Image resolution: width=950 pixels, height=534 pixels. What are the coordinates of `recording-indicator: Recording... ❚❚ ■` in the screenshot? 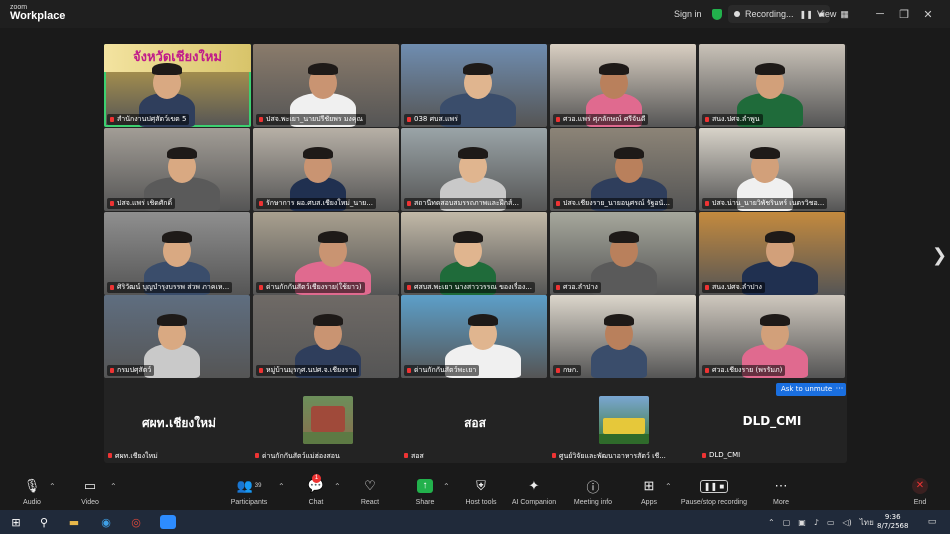 It's located at (779, 14).